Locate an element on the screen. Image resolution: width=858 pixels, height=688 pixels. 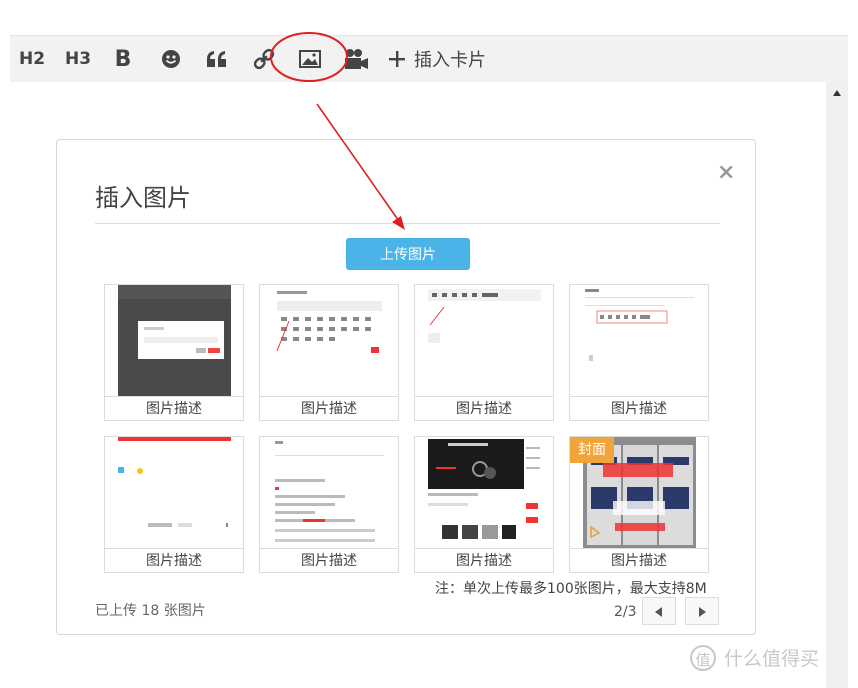
watermark-text: 什么值得买 is located at coordinates (772, 659).